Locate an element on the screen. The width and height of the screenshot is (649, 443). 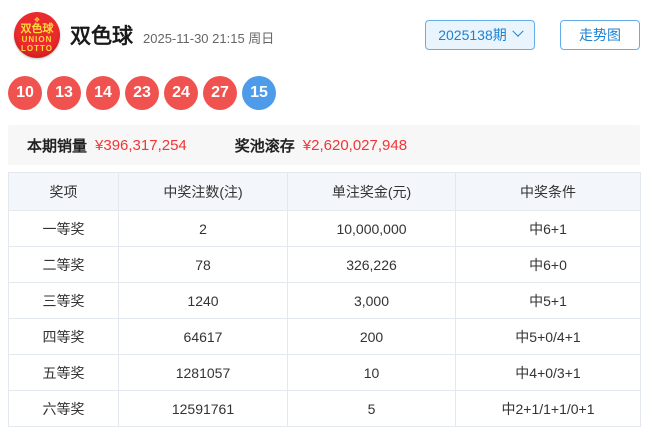
table-row: 二等奖 78 326,226 中6+0 is located at coordinates (324, 264).